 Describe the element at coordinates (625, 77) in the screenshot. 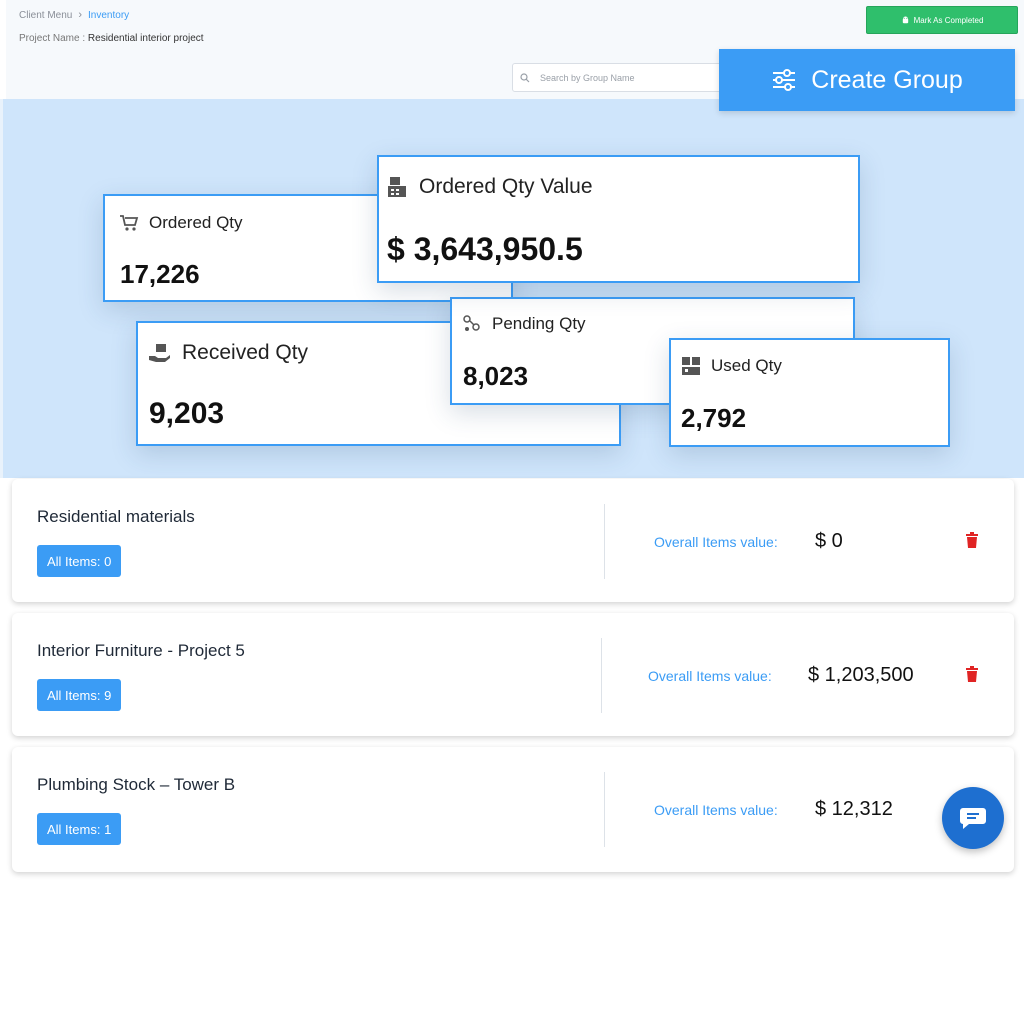

I see `search-input` at that location.